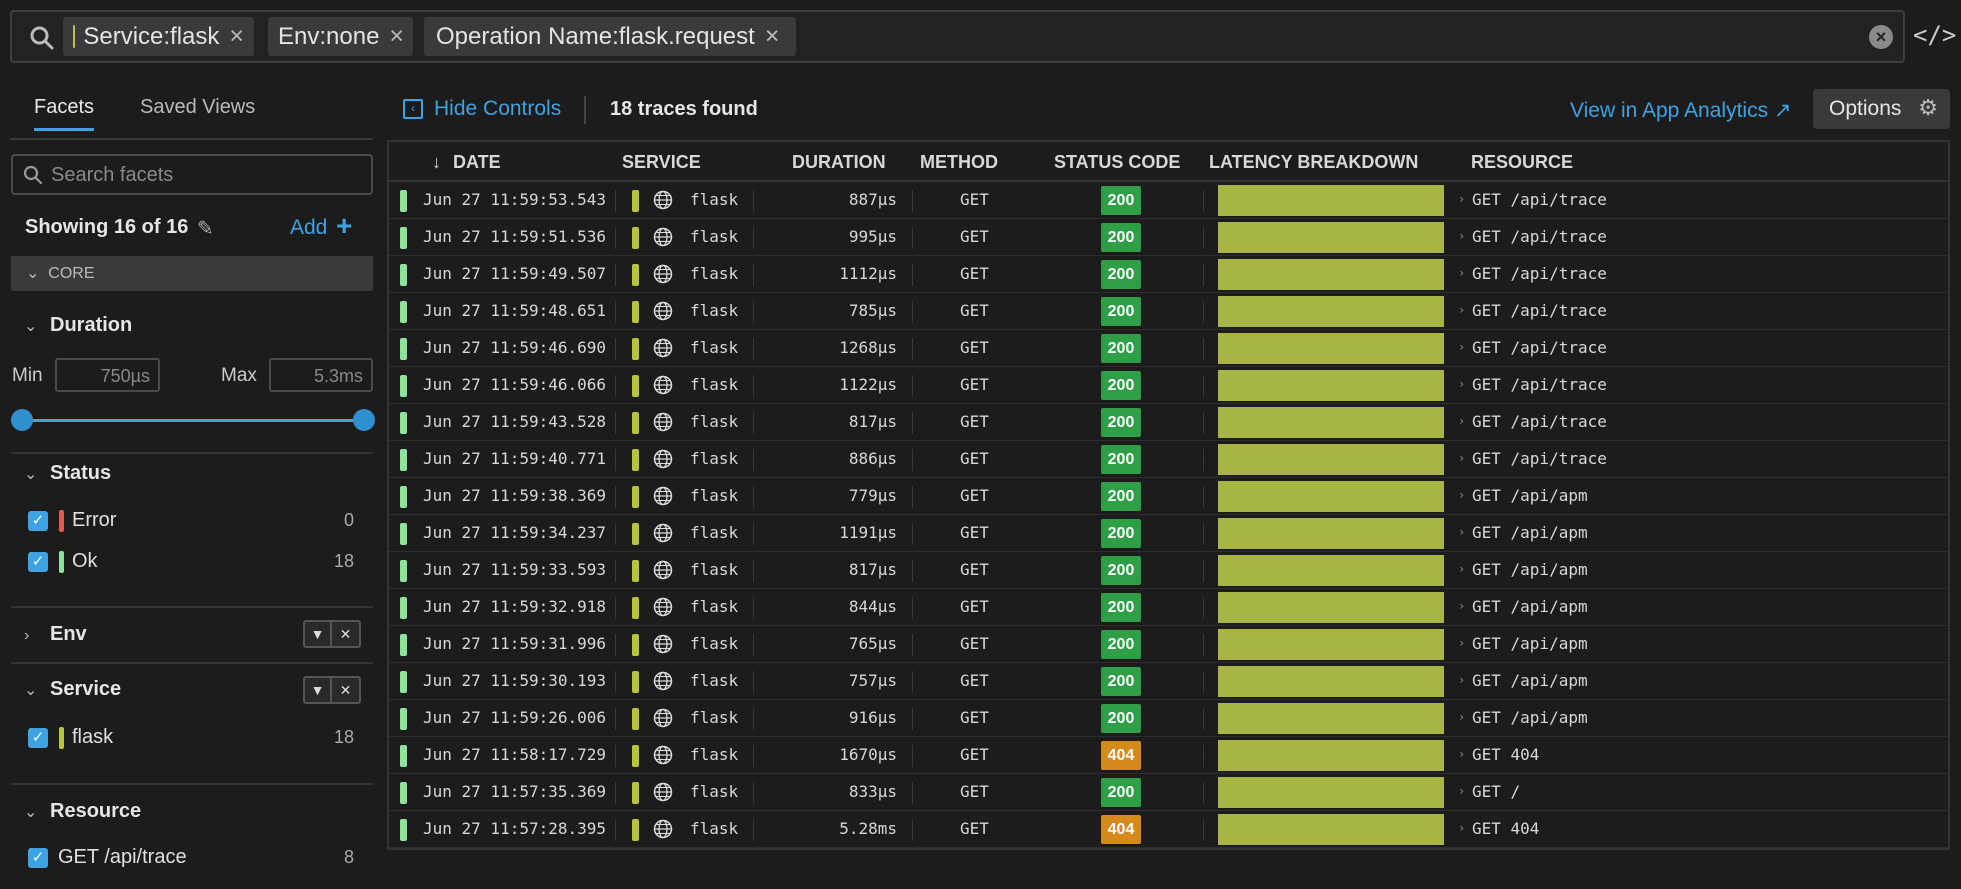  I want to click on core-section-header: ⌄ CORE, so click(192, 273).